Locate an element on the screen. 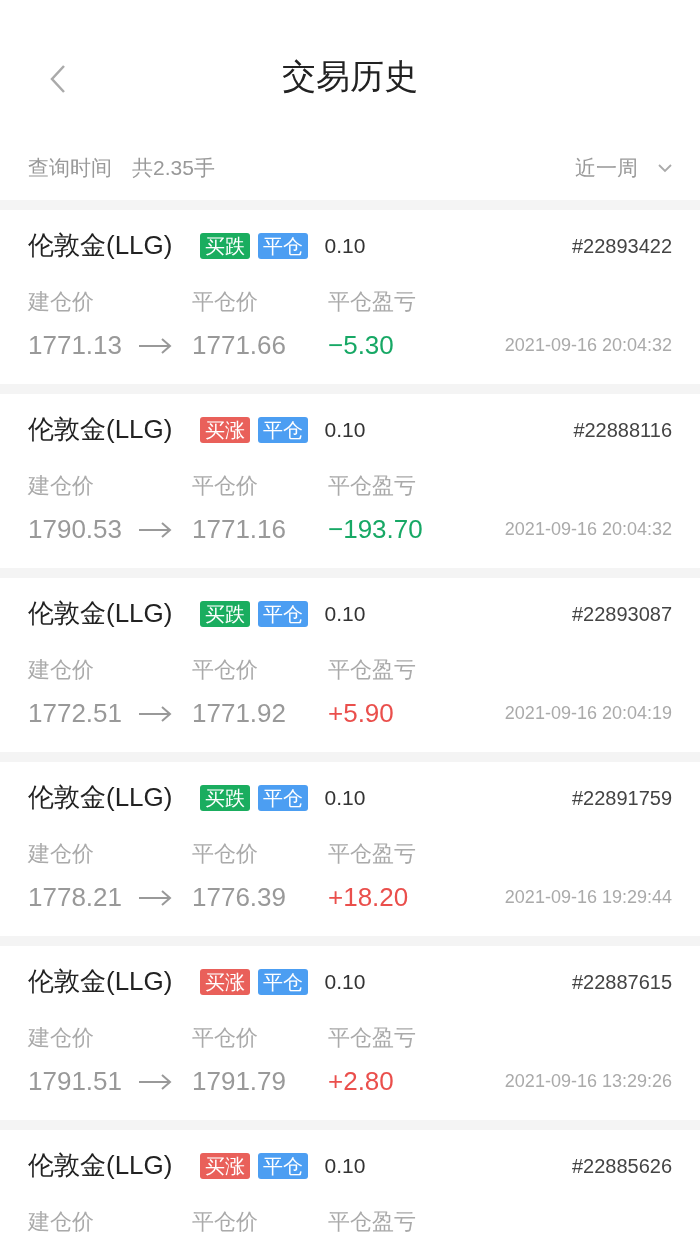 Image resolution: width=700 pixels, height=1246 pixels. profit-loss: −193.70 is located at coordinates (376, 529).